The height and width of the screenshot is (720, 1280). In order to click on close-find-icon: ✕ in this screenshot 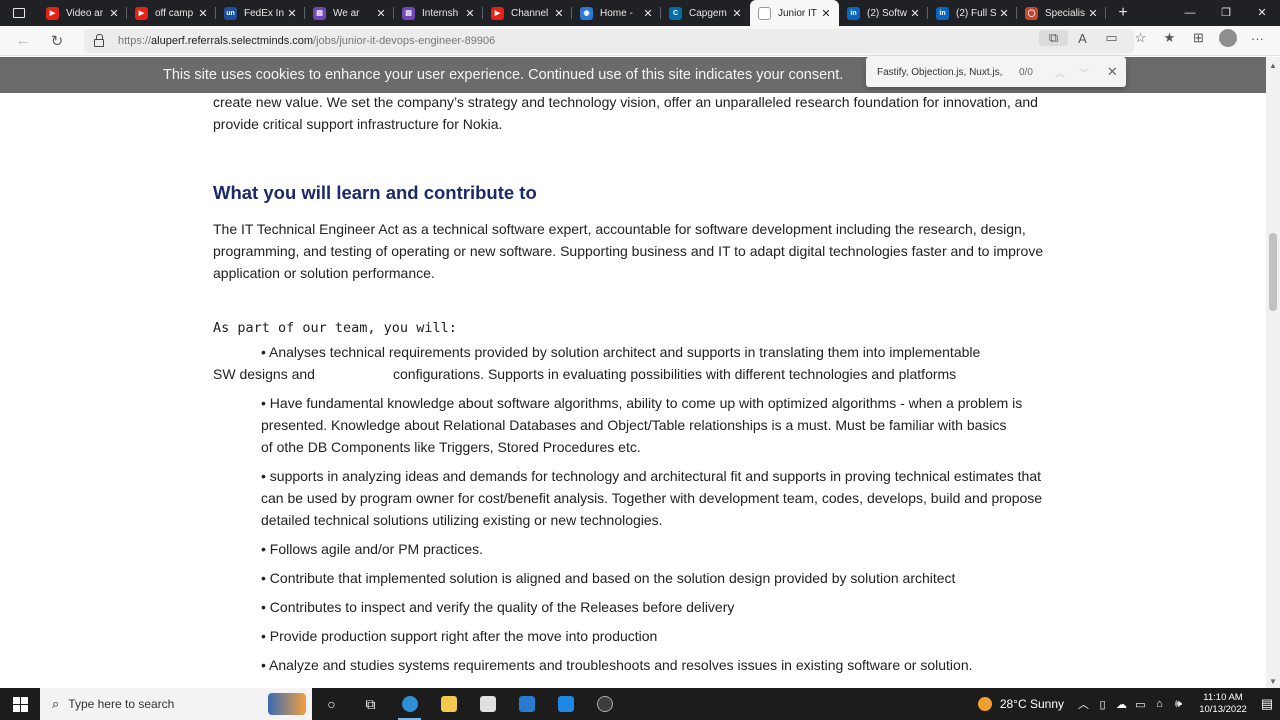, I will do `click(1112, 72)`.